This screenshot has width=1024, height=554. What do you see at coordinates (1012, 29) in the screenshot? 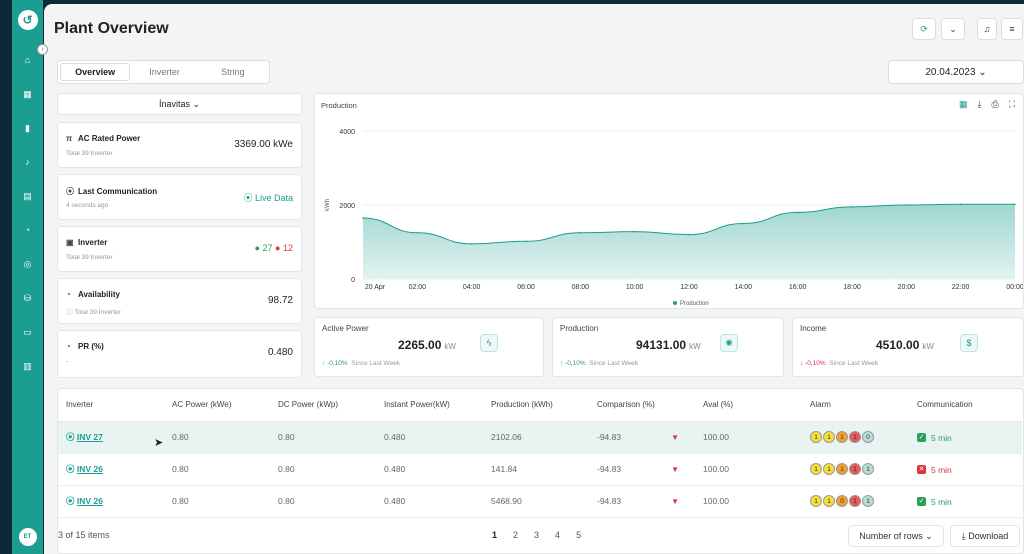
I see `settings-sliders-icon: ≡` at bounding box center [1012, 29].